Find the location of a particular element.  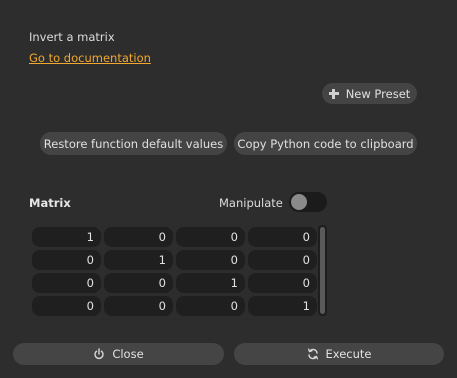

toggle-knob is located at coordinates (299, 202).